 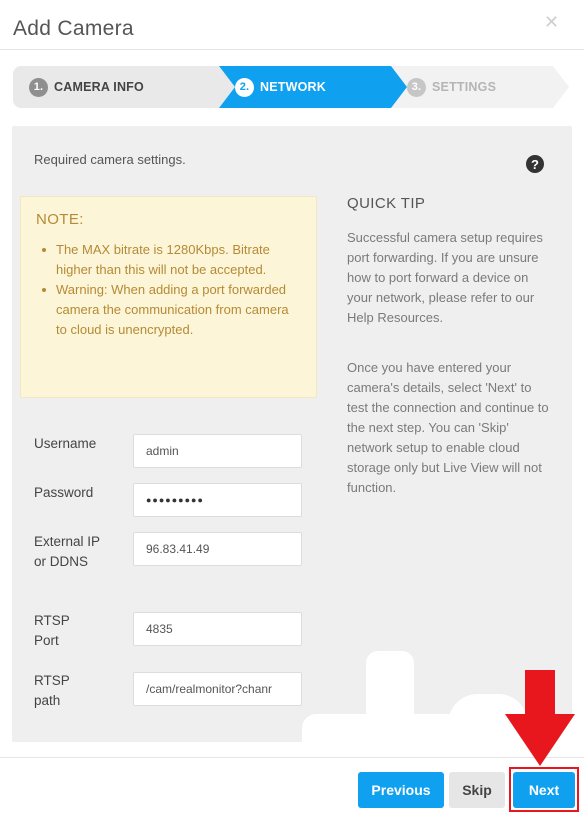 I want to click on rtsp-path-label: RTSP path, so click(x=52, y=690).